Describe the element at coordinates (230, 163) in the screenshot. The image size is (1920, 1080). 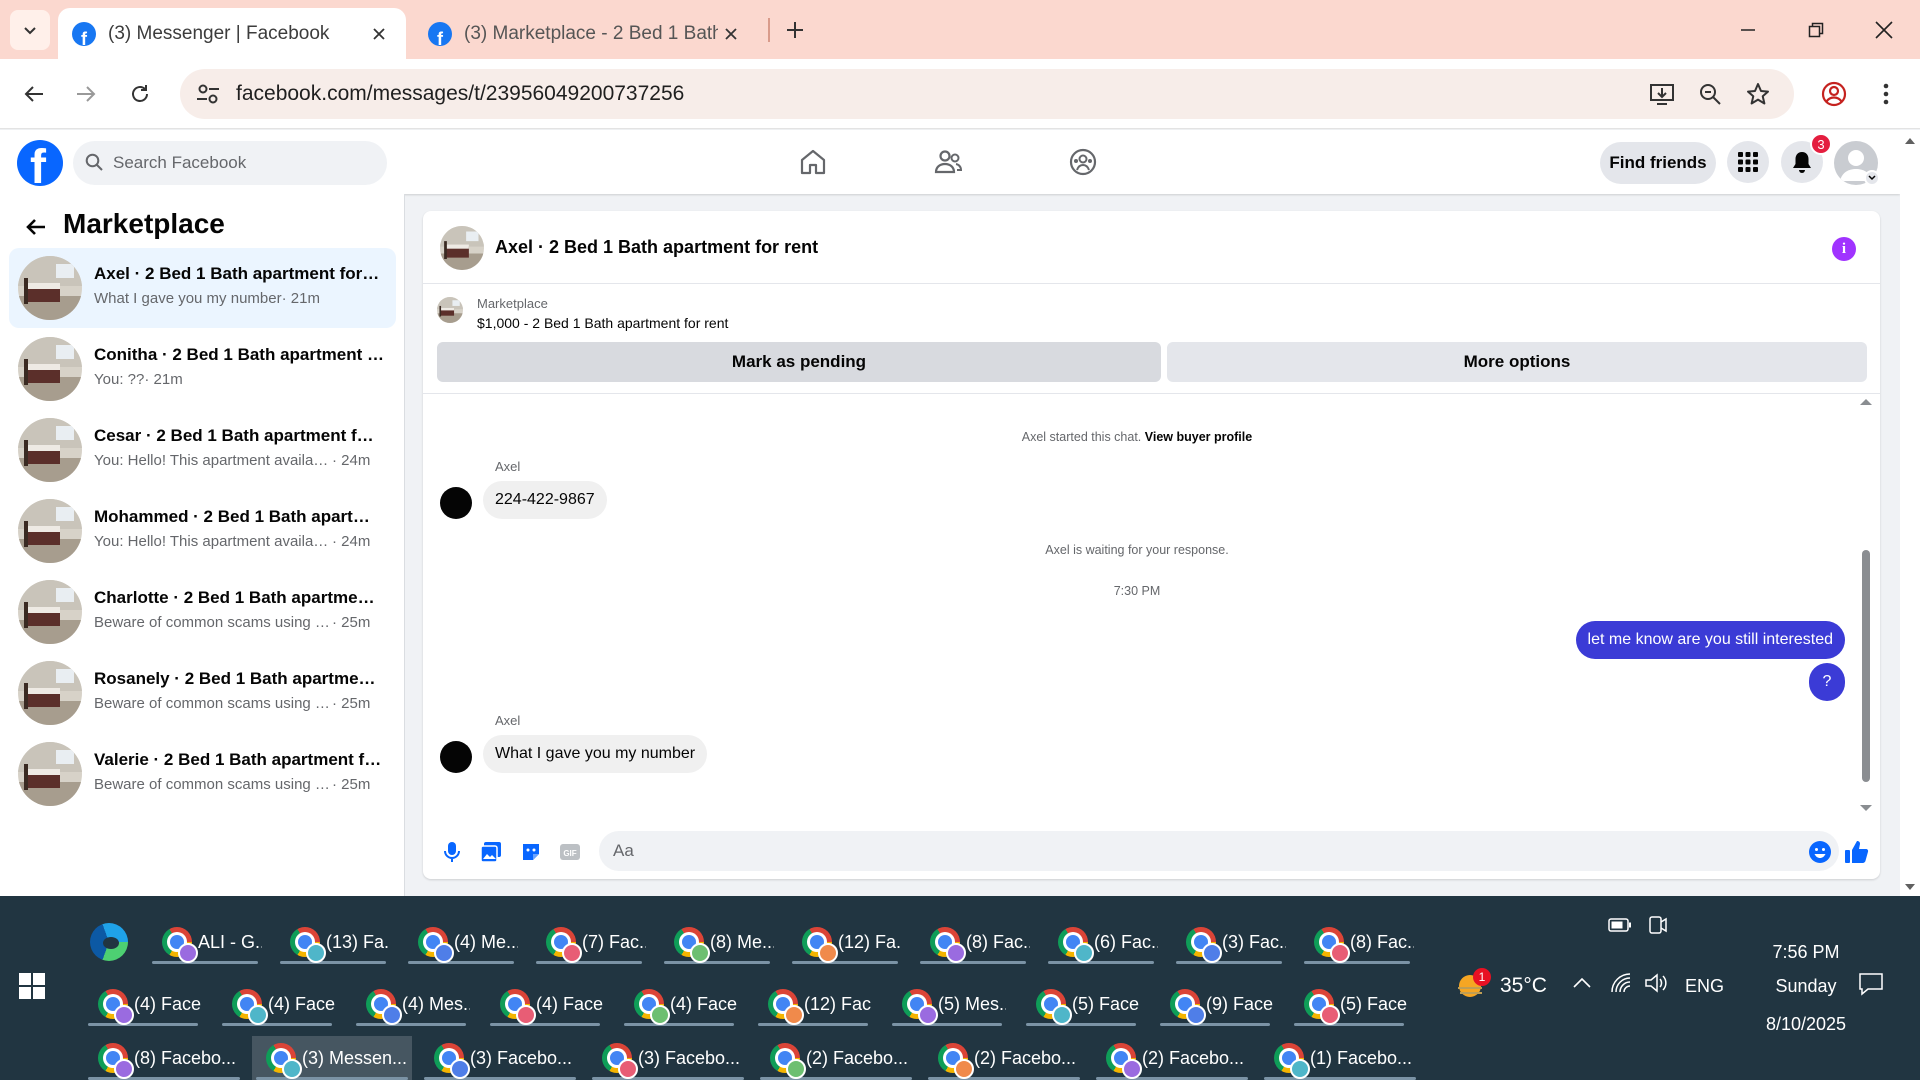
I see `search-input: Search Facebook` at that location.